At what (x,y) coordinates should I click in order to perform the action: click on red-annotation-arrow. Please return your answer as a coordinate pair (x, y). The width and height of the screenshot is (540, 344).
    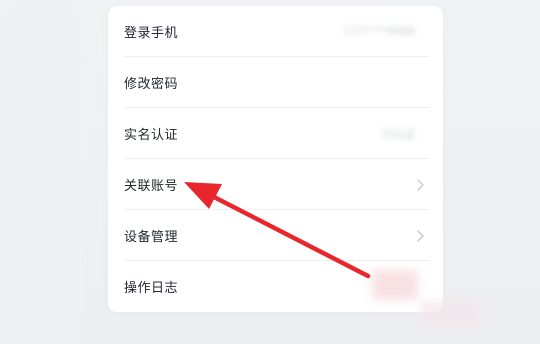
    Looking at the image, I should click on (277, 230).